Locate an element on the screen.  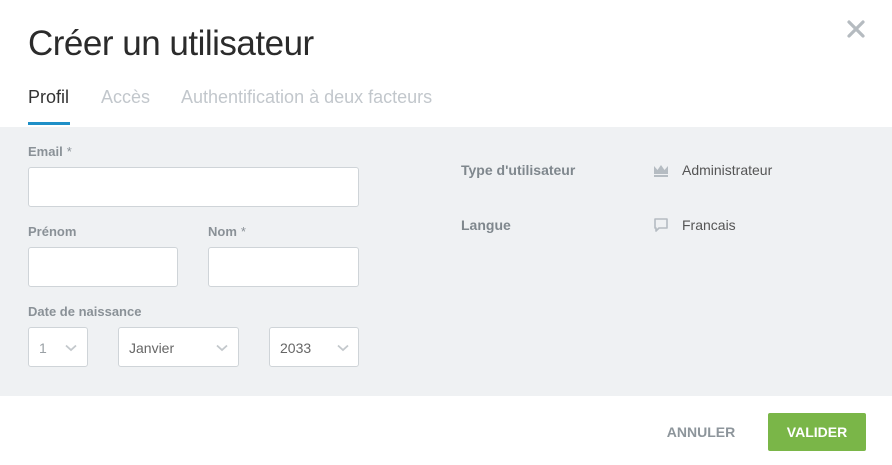
crown-icon is located at coordinates (661, 171).